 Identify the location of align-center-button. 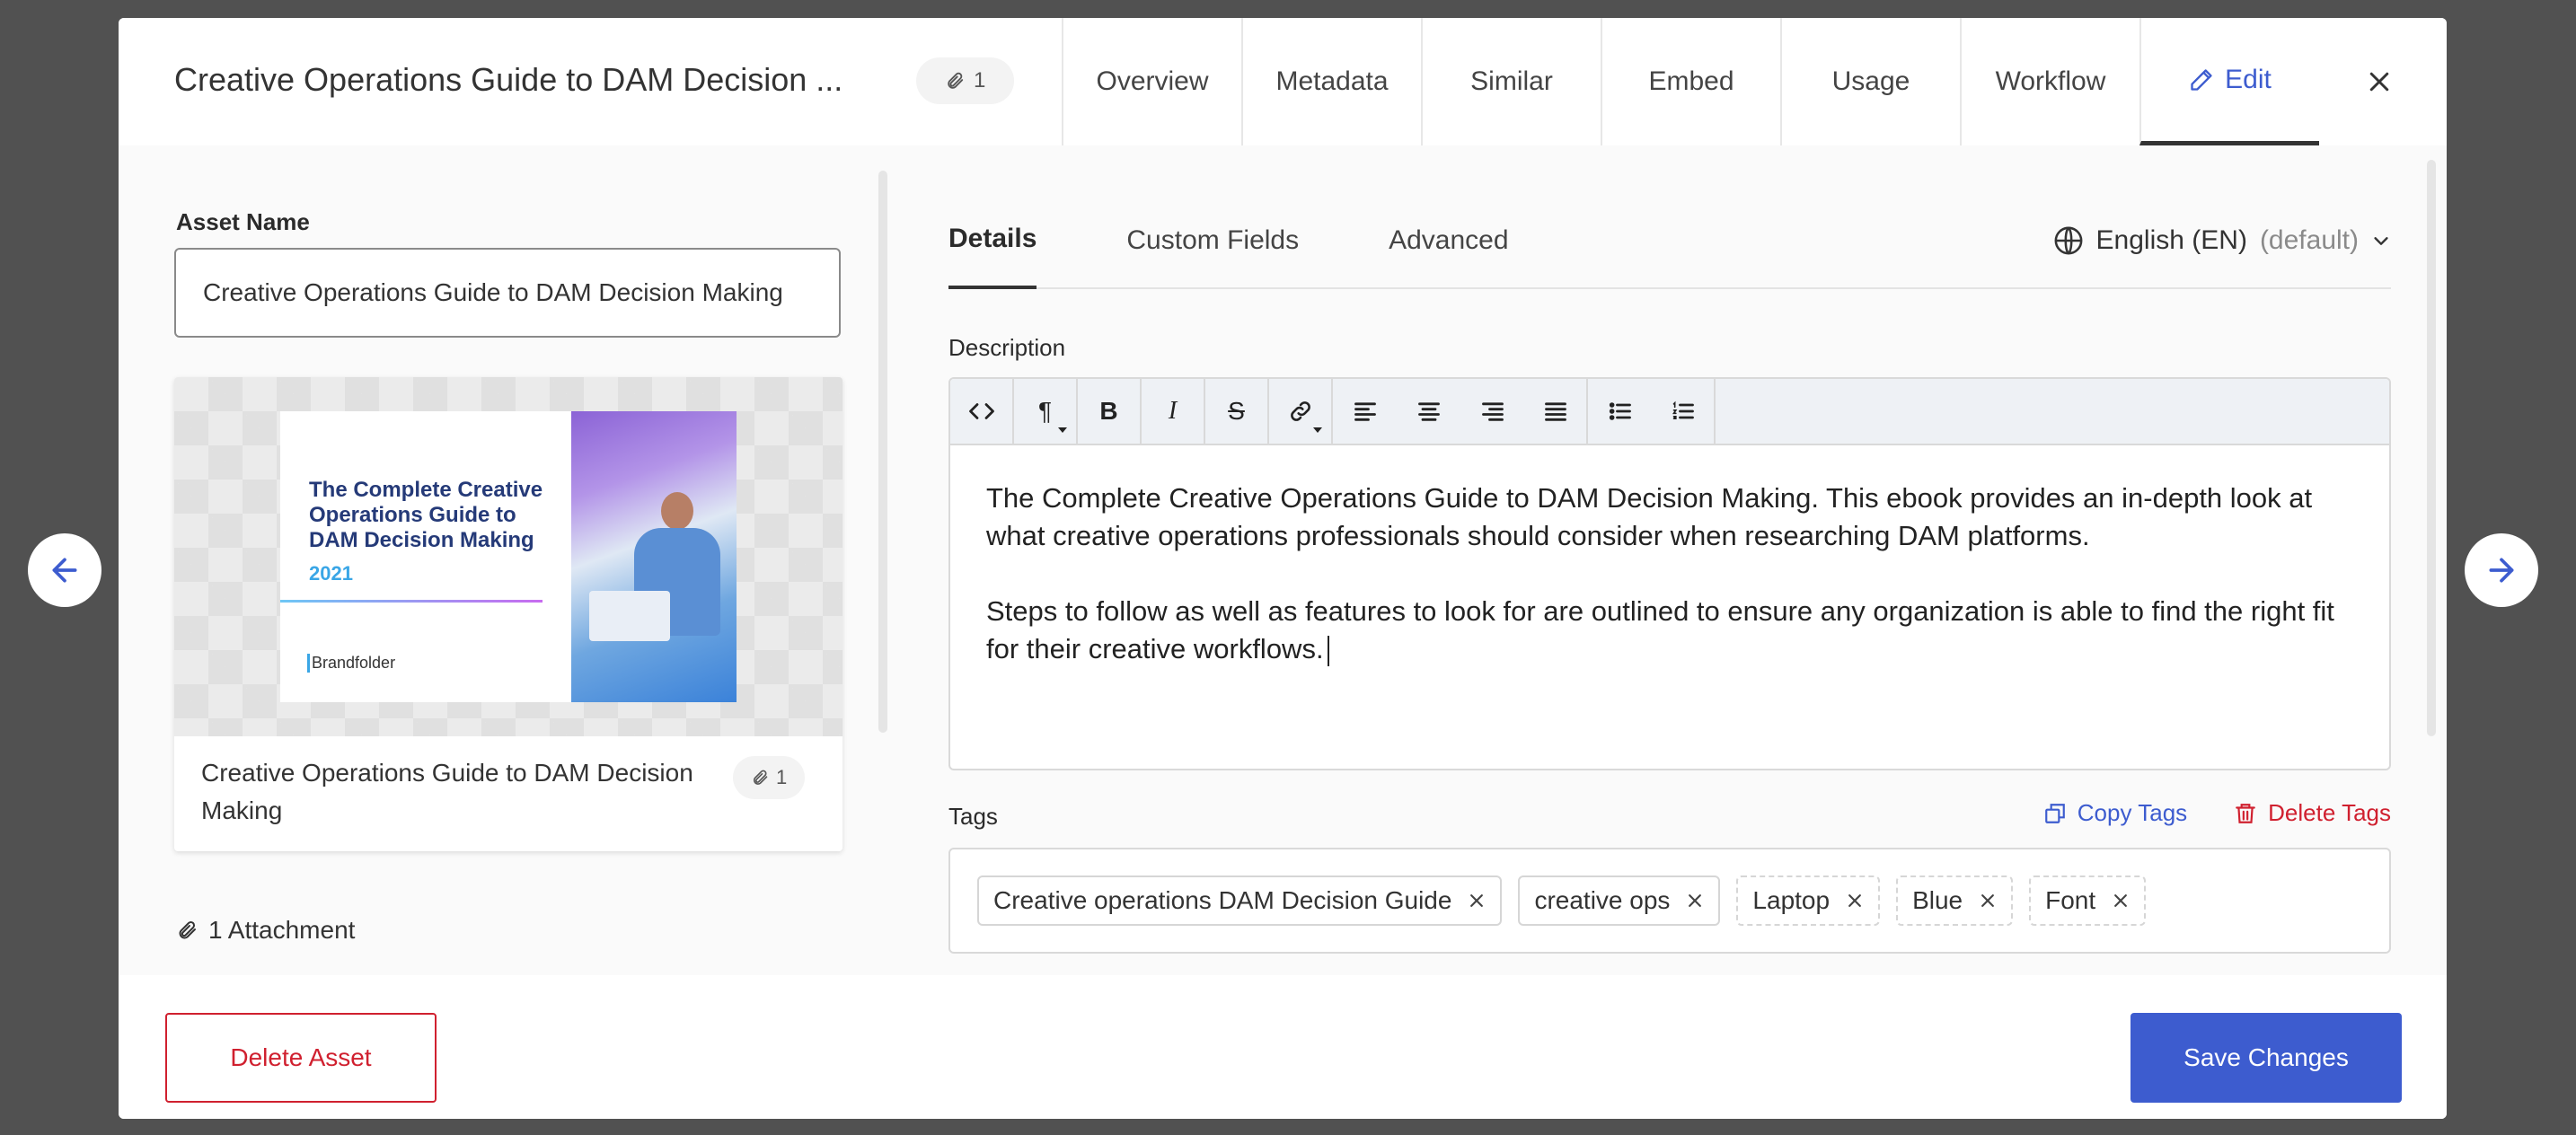
(1428, 411).